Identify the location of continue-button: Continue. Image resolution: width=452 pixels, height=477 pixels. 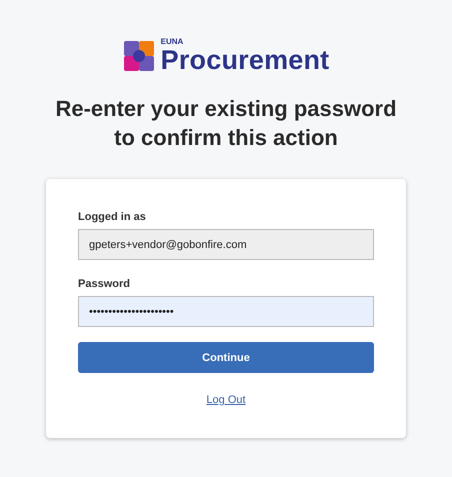
(226, 357).